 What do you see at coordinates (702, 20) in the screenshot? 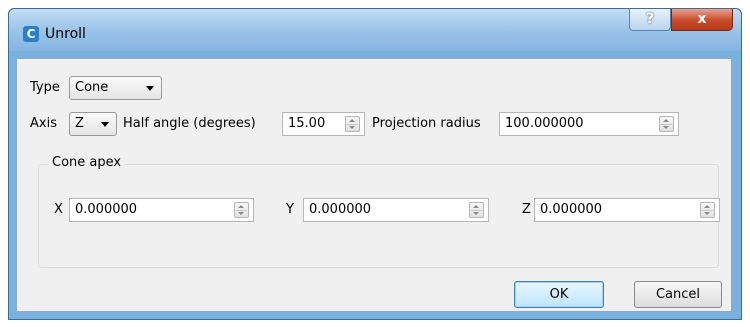
I see `close-button: x` at bounding box center [702, 20].